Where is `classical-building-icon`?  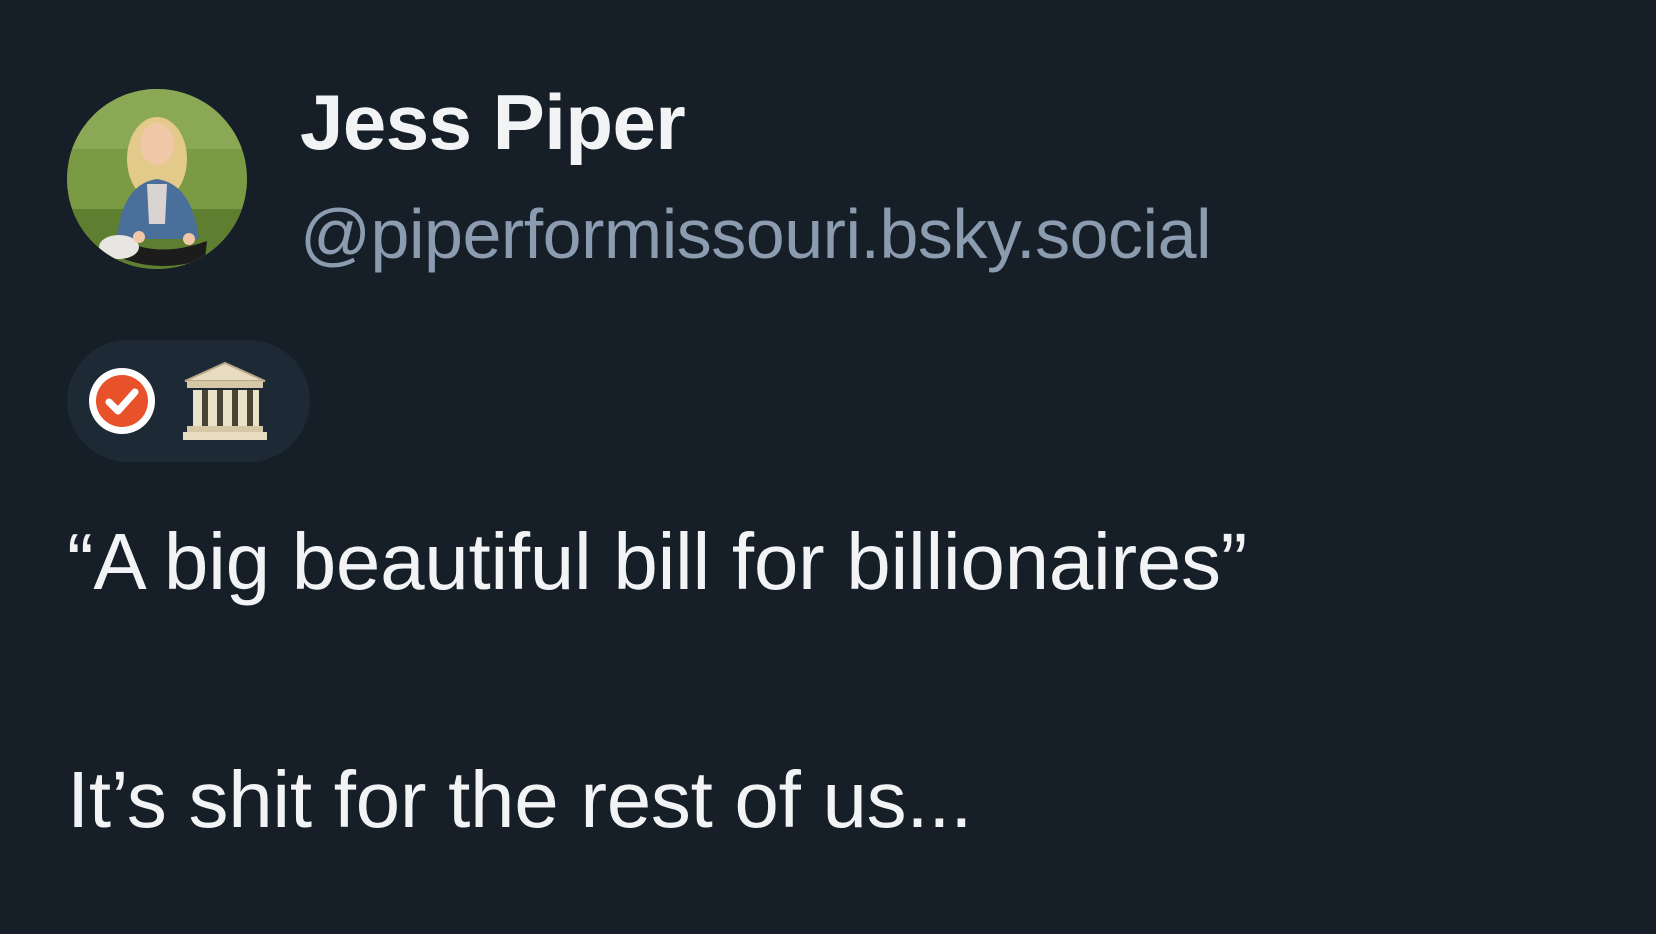
classical-building-icon is located at coordinates (225, 400).